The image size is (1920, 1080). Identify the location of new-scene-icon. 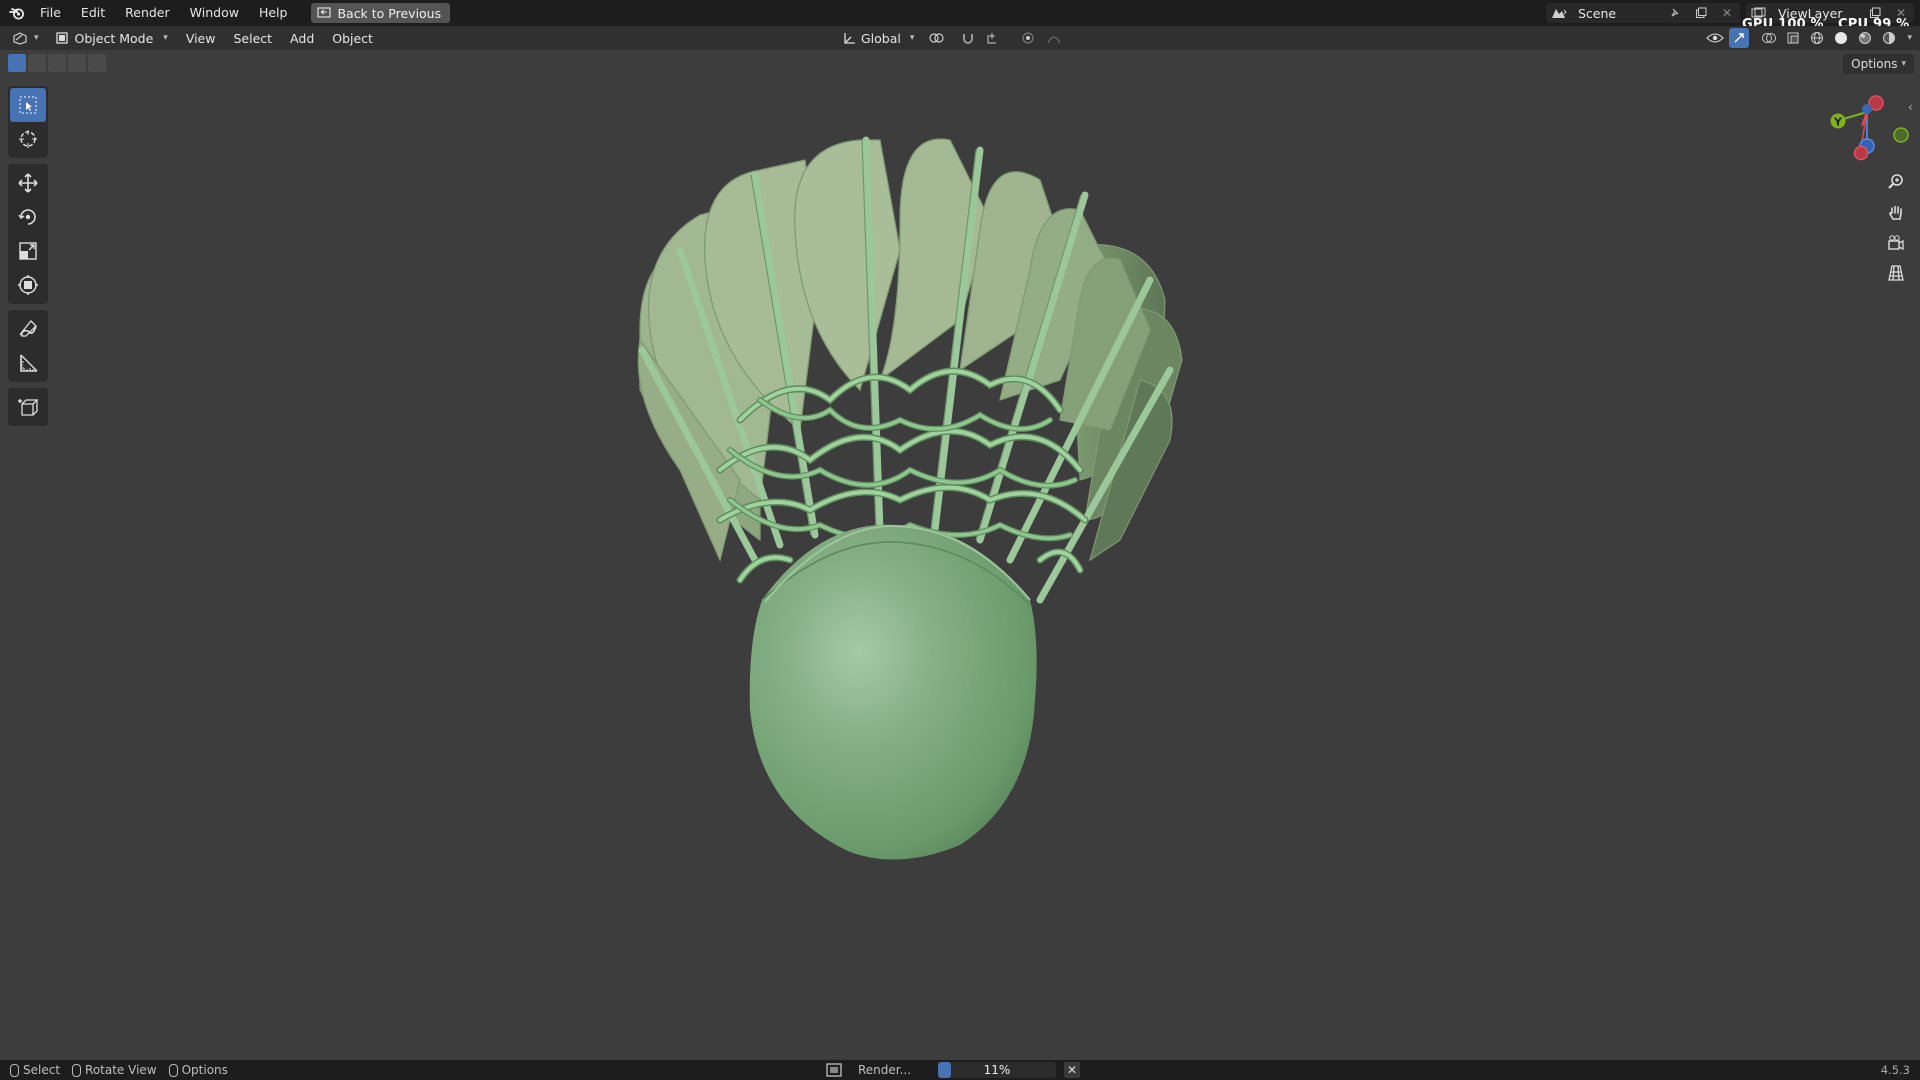
(1701, 13).